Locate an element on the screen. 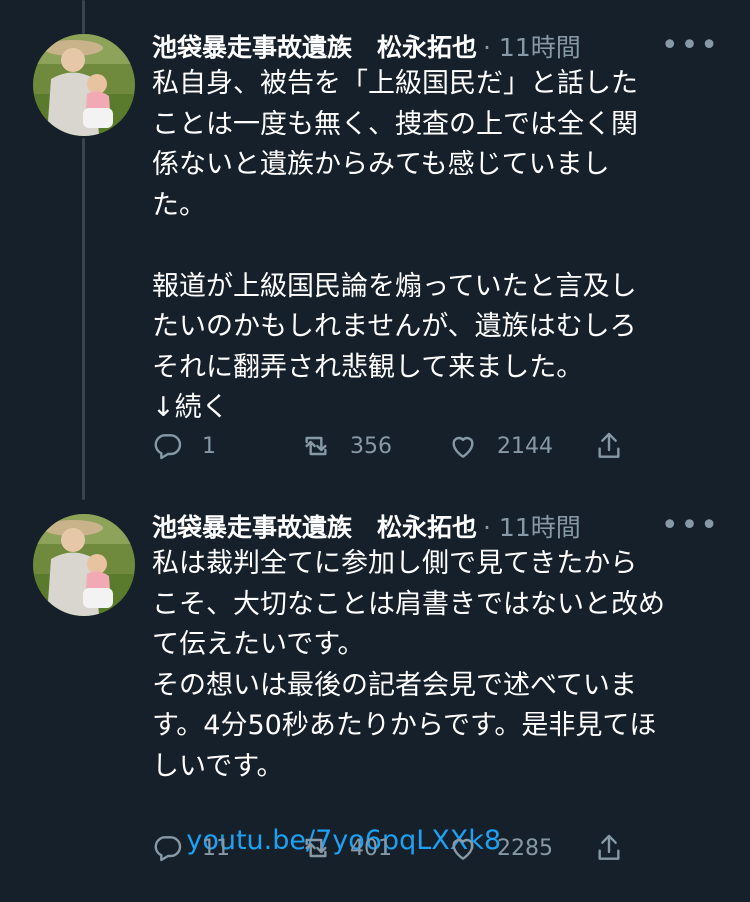 The width and height of the screenshot is (750, 902). share-icon is located at coordinates (609, 847).